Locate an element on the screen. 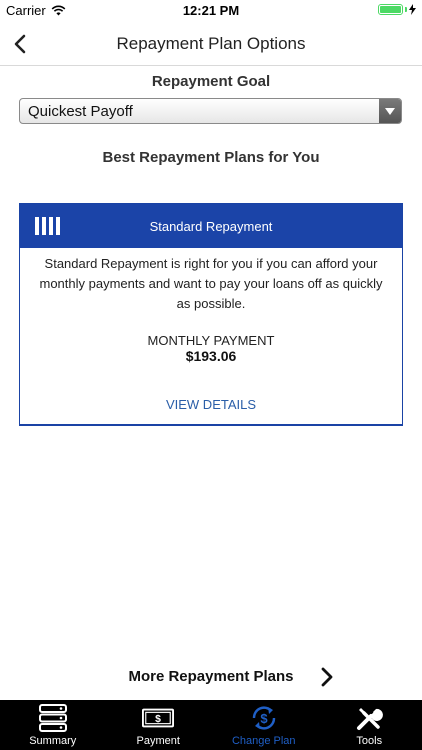 Image resolution: width=422 pixels, height=750 pixels. tab-label: Payment is located at coordinates (158, 741).